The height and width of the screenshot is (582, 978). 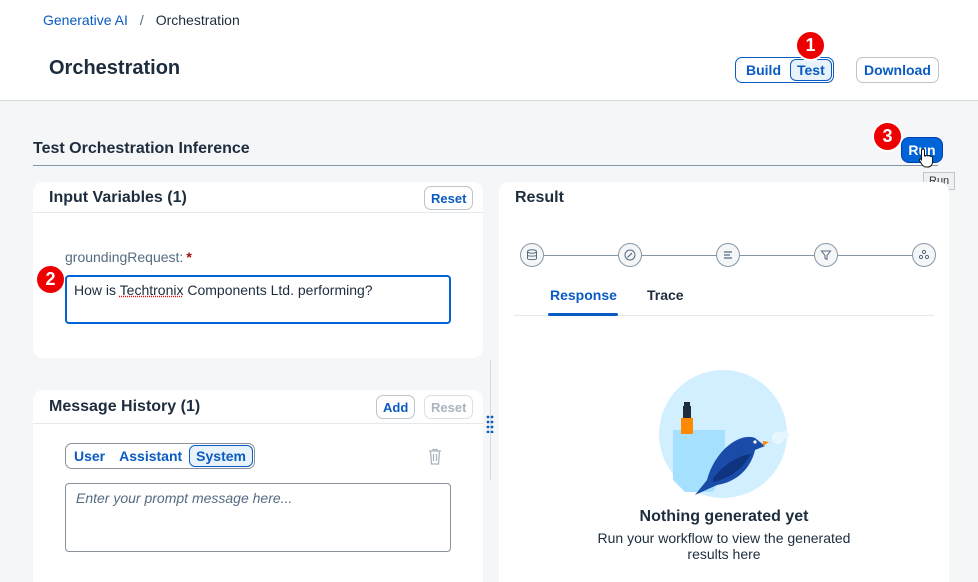 I want to click on step-badge-1: 1, so click(x=810, y=45).